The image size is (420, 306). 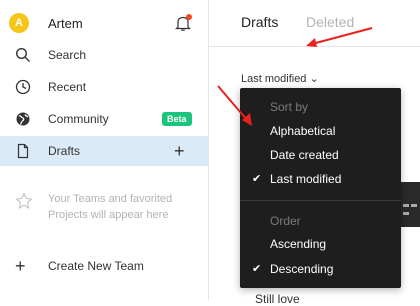 What do you see at coordinates (96, 266) in the screenshot?
I see `create-team-label: Create New Team` at bounding box center [96, 266].